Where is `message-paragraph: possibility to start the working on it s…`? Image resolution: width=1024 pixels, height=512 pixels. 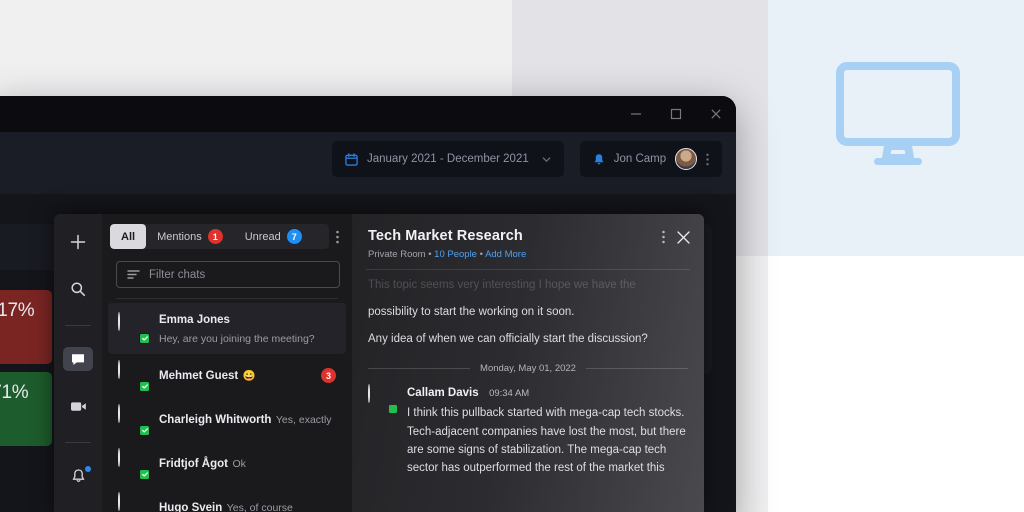 message-paragraph: possibility to start the working on it s… is located at coordinates (471, 312).